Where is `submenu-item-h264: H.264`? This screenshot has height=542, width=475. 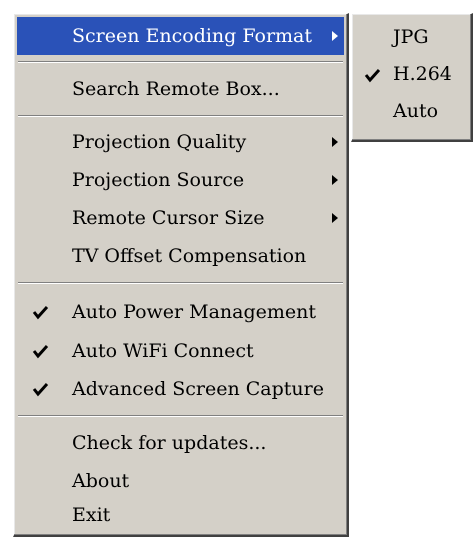
submenu-item-h264: H.264 is located at coordinates (411, 74).